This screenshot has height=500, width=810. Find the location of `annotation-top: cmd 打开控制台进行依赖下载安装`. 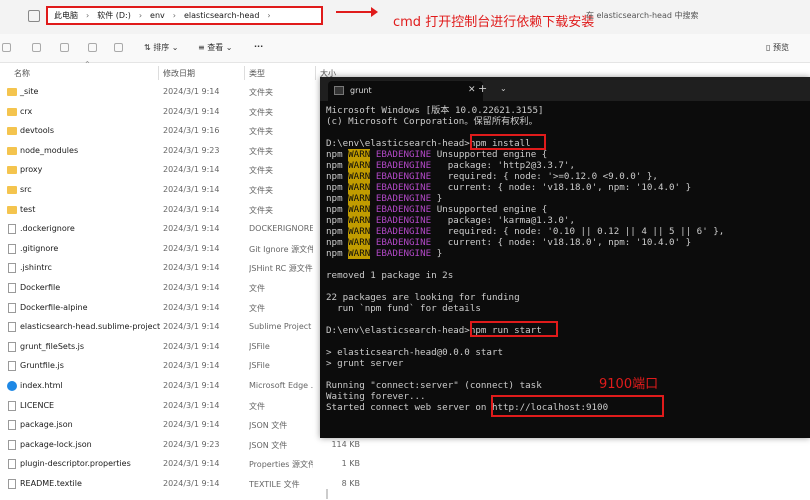

annotation-top: cmd 打开控制台进行依赖下载安装 is located at coordinates (494, 22).